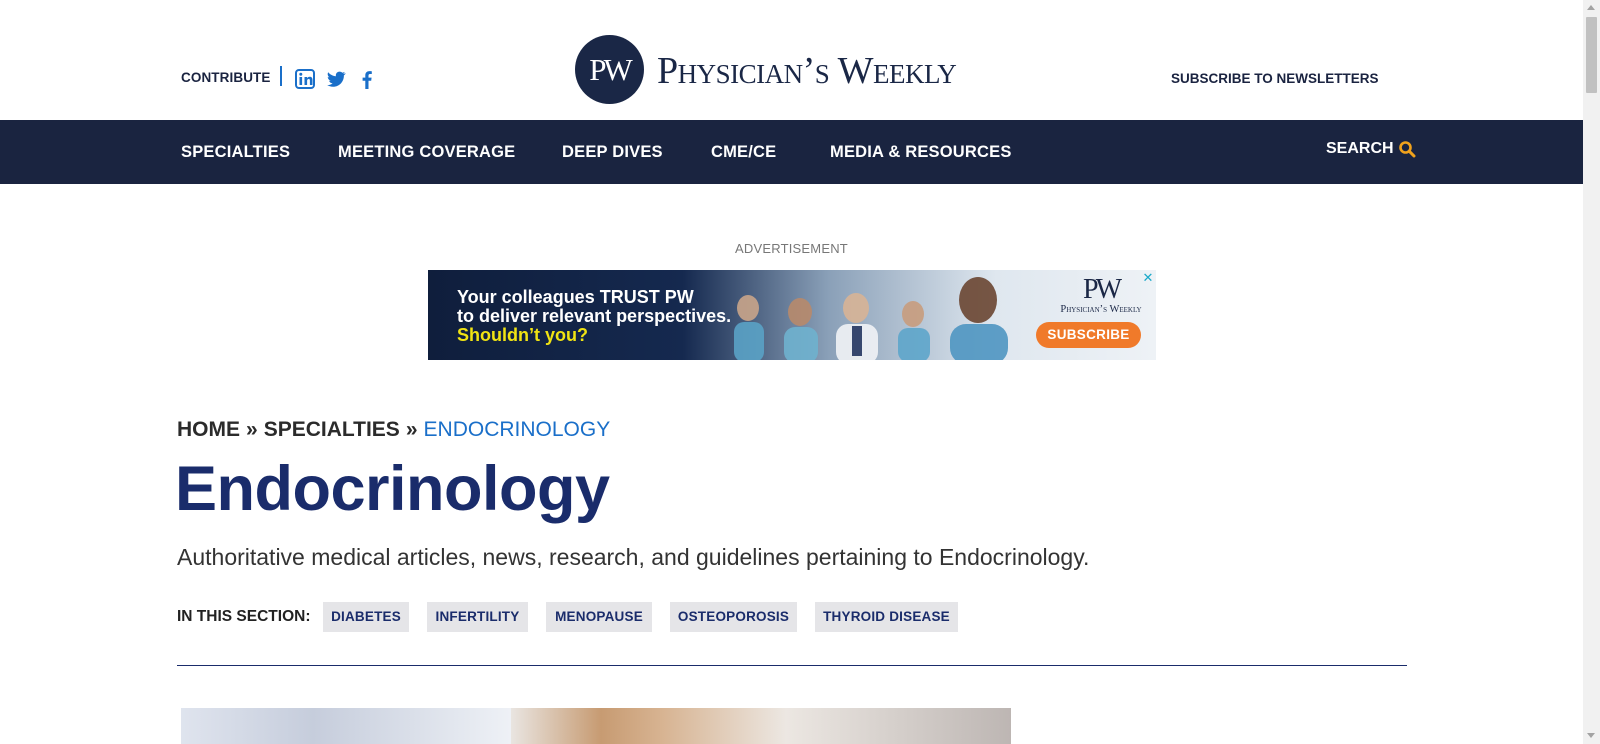  What do you see at coordinates (1591, 372) in the screenshot?
I see `scrollbar` at bounding box center [1591, 372].